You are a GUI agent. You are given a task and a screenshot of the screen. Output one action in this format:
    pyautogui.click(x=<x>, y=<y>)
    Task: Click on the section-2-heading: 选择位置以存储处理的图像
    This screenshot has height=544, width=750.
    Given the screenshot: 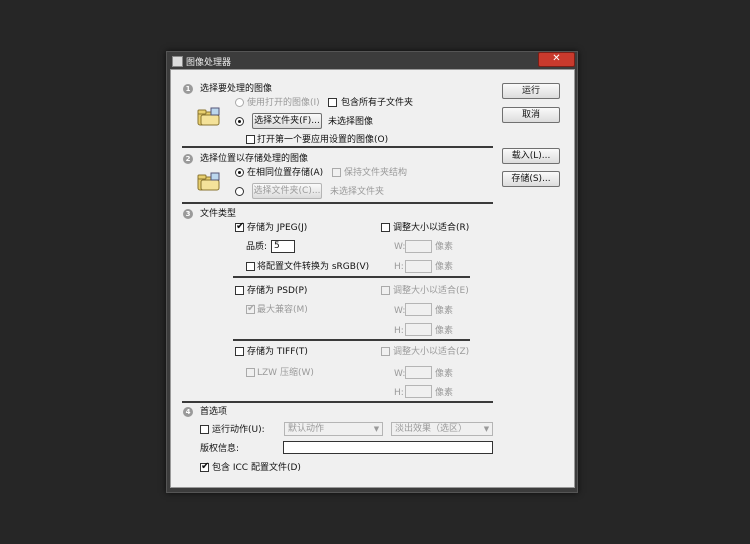 What is the action you would take?
    pyautogui.click(x=254, y=159)
    